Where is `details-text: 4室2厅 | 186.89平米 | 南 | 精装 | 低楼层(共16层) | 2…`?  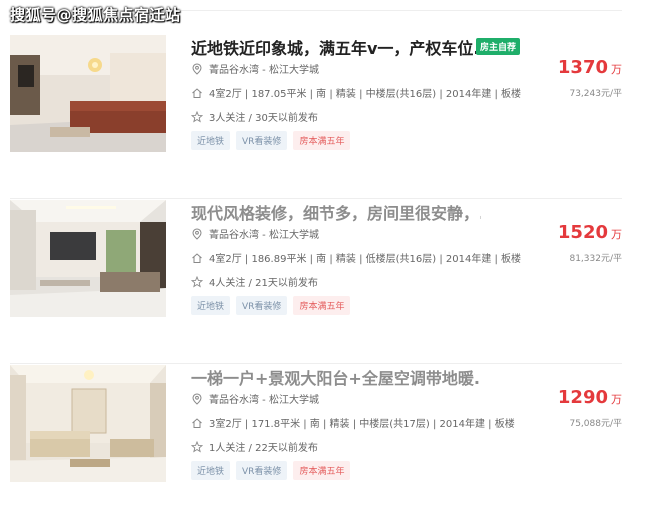 details-text: 4室2厅 | 186.89平米 | 南 | 精装 | 低楼层(共16层) | 2… is located at coordinates (365, 259).